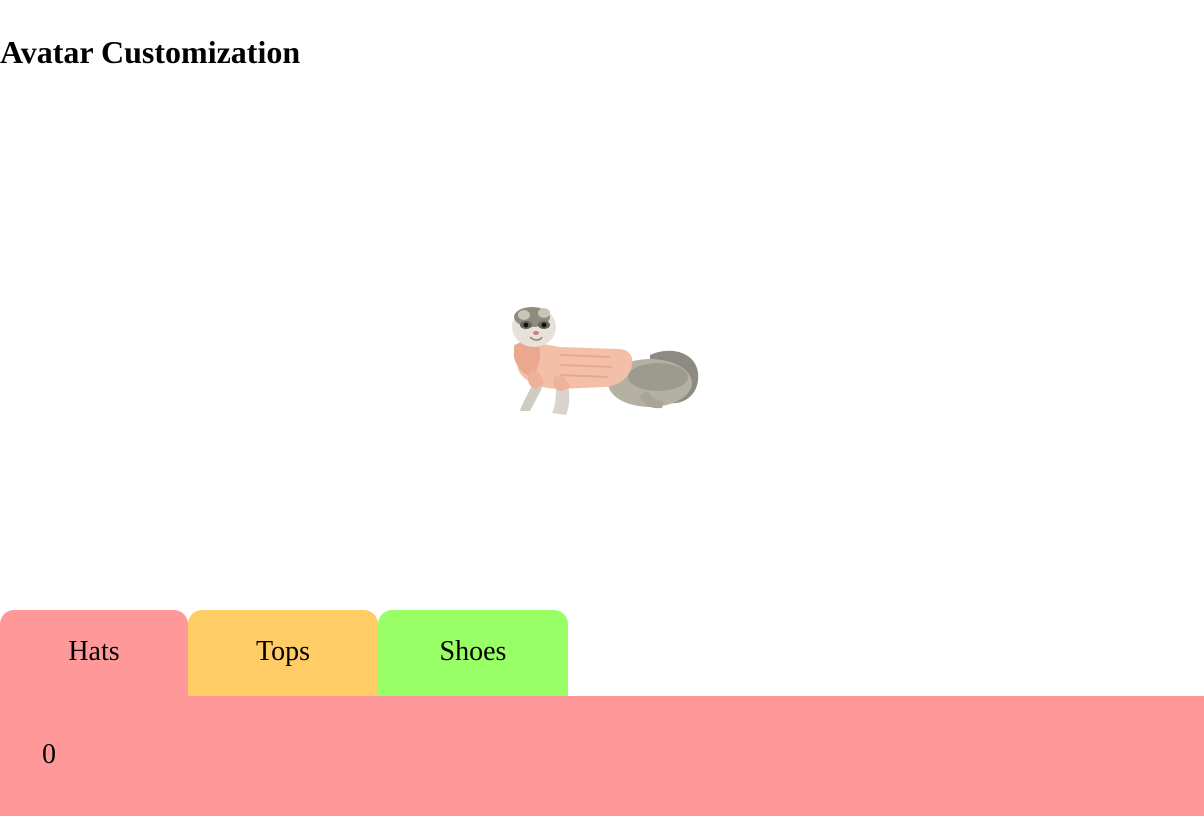 This screenshot has height=816, width=1204. I want to click on avatar-preview, so click(603, 360).